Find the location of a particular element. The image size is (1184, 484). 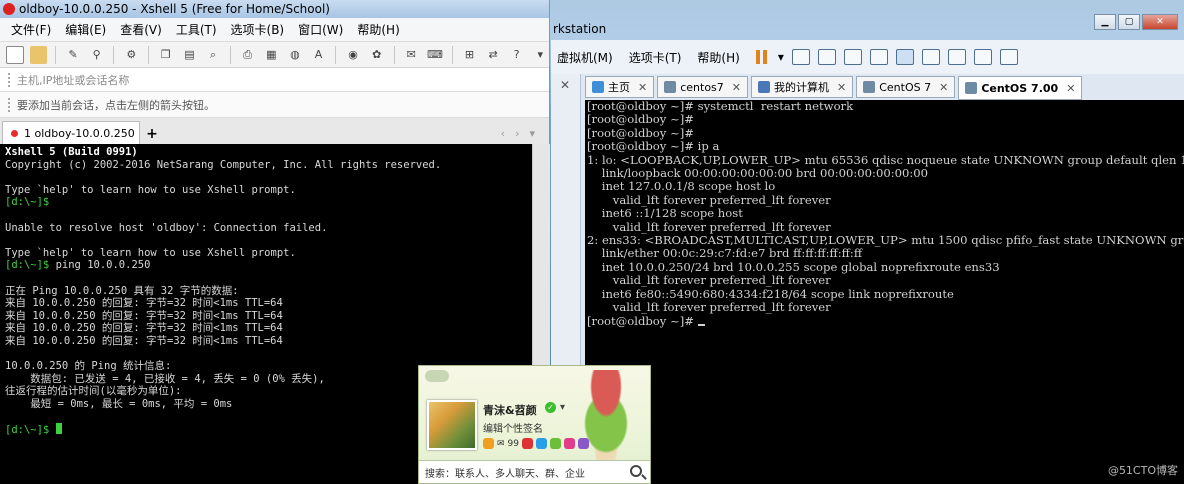

font-icon: A is located at coordinates (319, 55).